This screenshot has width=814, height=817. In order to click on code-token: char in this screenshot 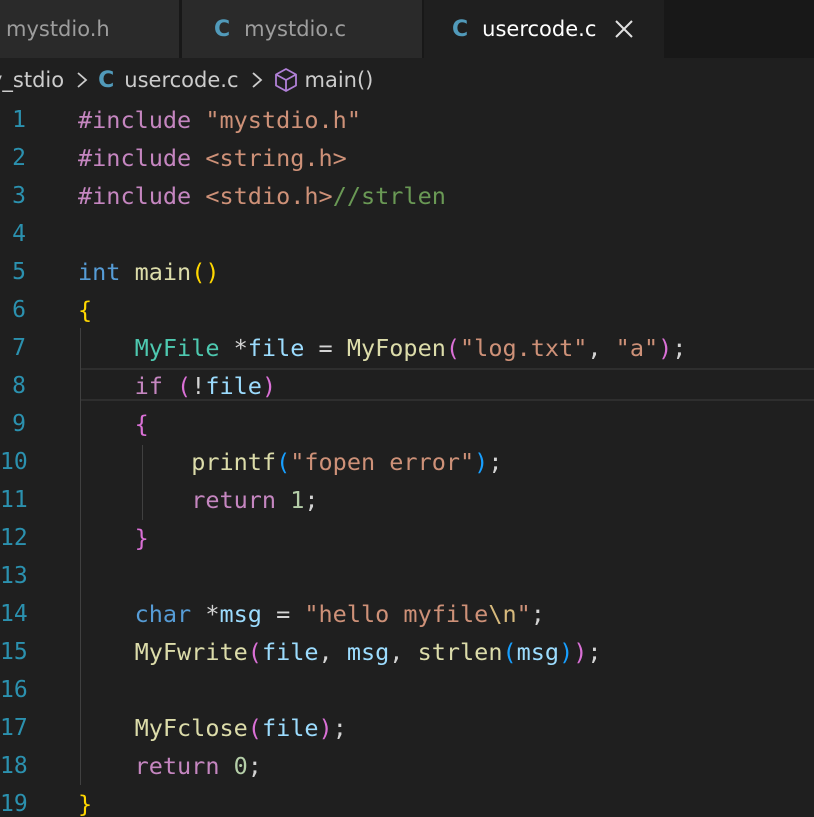, I will do `click(163, 614)`.